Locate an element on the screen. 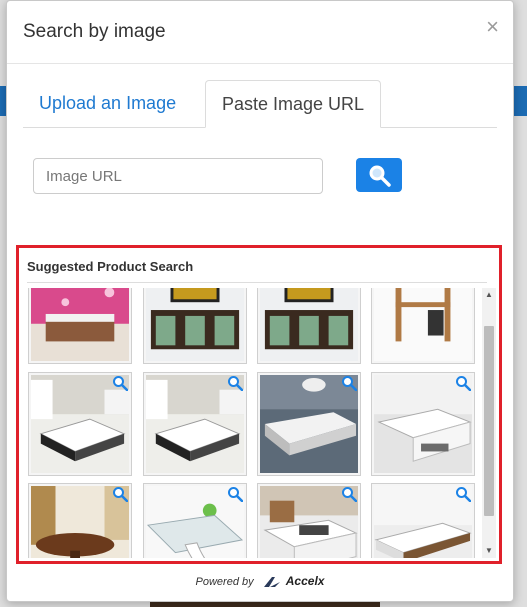 The width and height of the screenshot is (527, 607). search-button is located at coordinates (379, 175).